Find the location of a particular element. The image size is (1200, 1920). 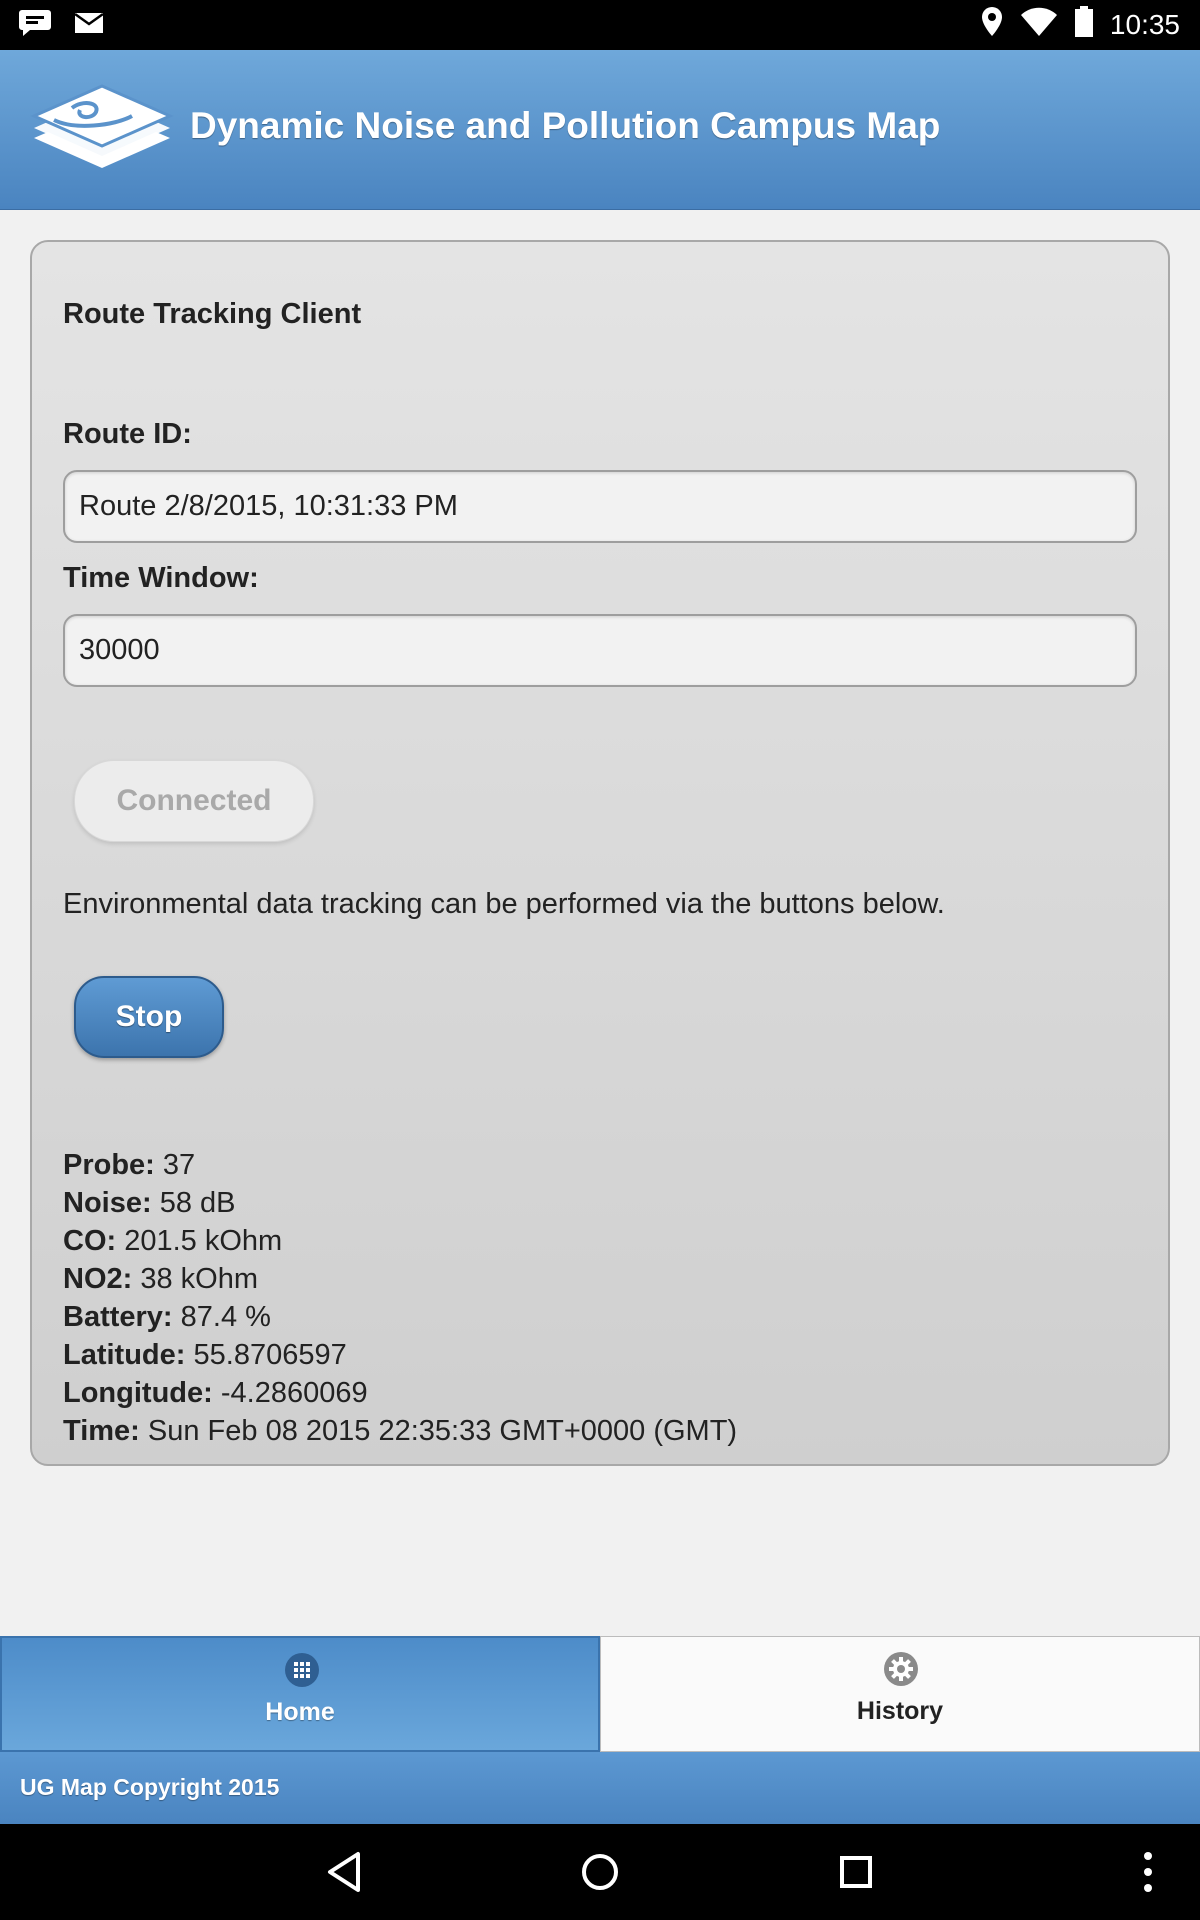

reading-value: Sun Feb 08 2015 22:35:33 GMT+0000 (GMT) is located at coordinates (442, 1431).